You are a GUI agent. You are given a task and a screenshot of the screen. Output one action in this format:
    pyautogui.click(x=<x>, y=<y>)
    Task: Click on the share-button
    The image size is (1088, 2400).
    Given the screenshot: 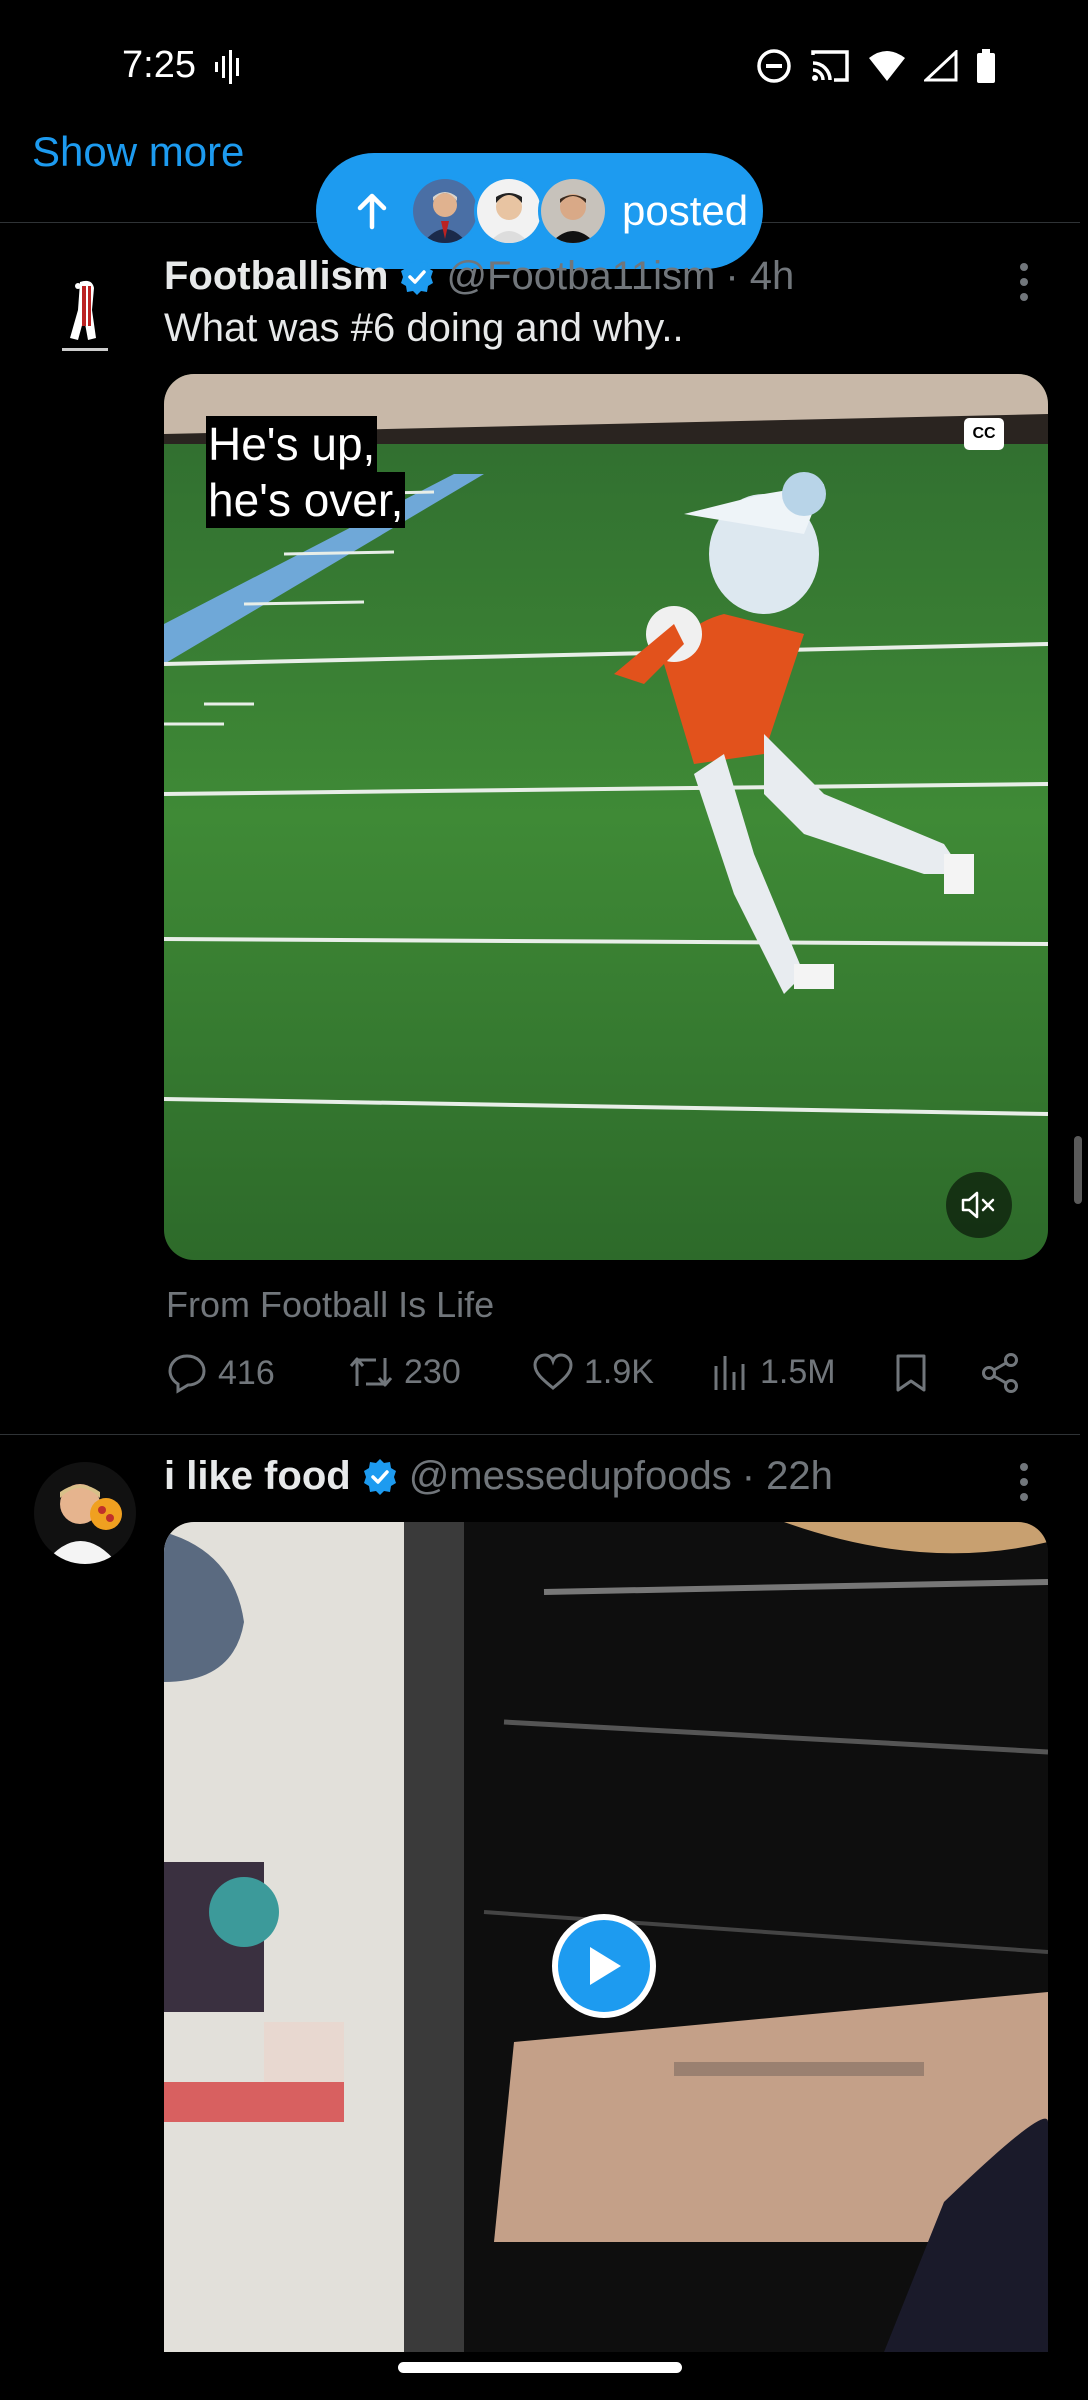 What is the action you would take?
    pyautogui.click(x=1000, y=1373)
    